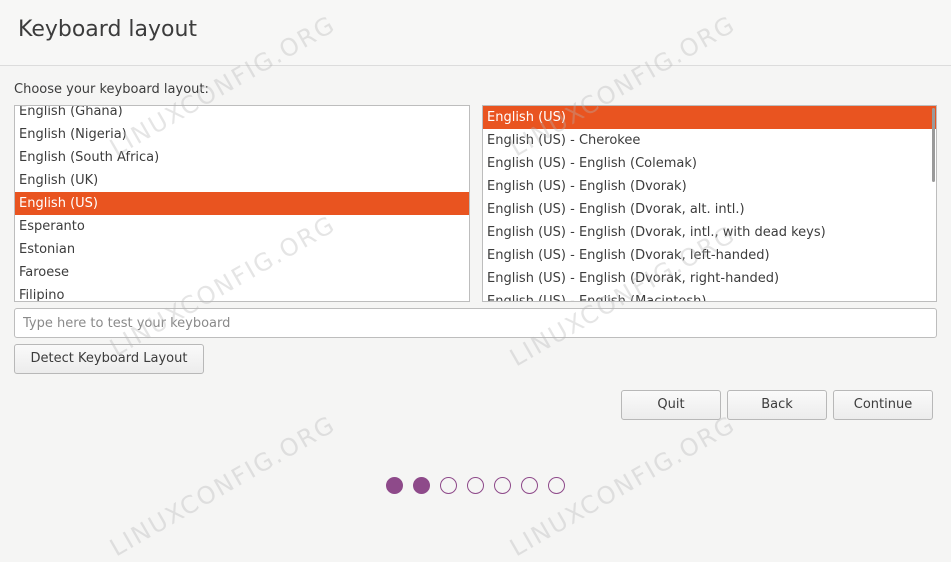 The image size is (951, 562). Describe the element at coordinates (709, 163) in the screenshot. I see `variant-list-item: English (US) - English (Colemak)` at that location.